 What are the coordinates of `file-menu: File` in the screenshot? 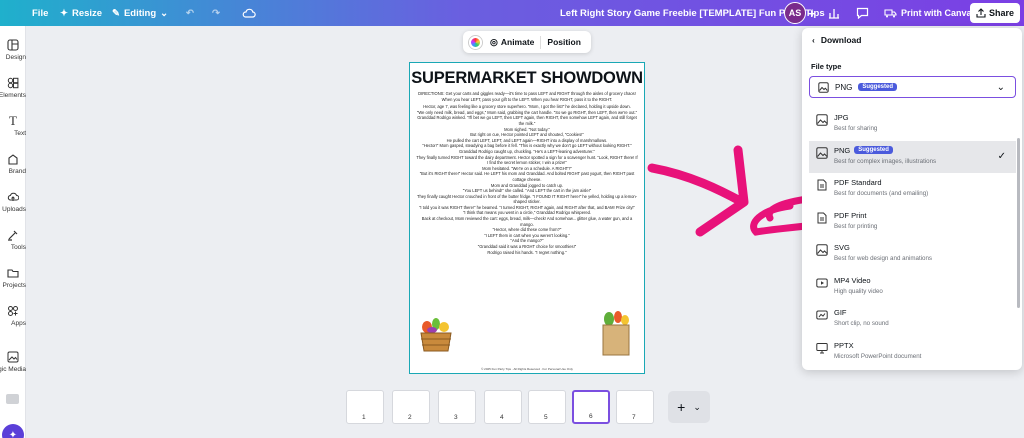 It's located at (40, 13).